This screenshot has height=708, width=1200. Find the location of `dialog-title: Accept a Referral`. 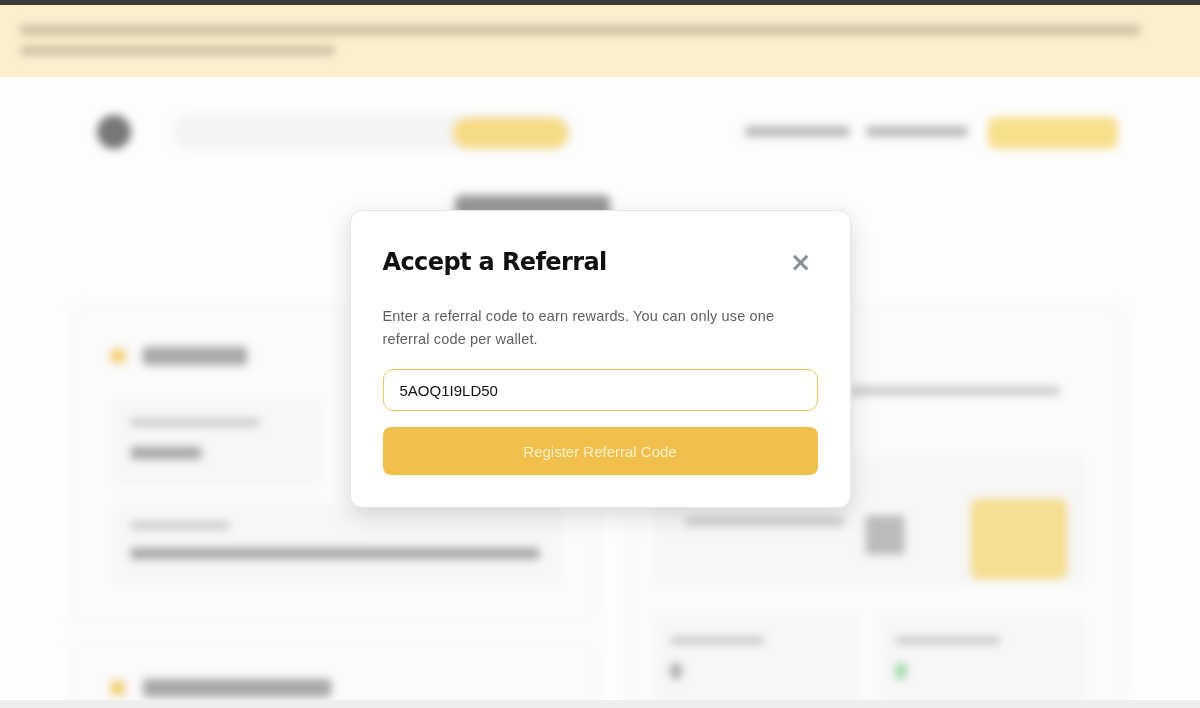

dialog-title: Accept a Referral is located at coordinates (494, 262).